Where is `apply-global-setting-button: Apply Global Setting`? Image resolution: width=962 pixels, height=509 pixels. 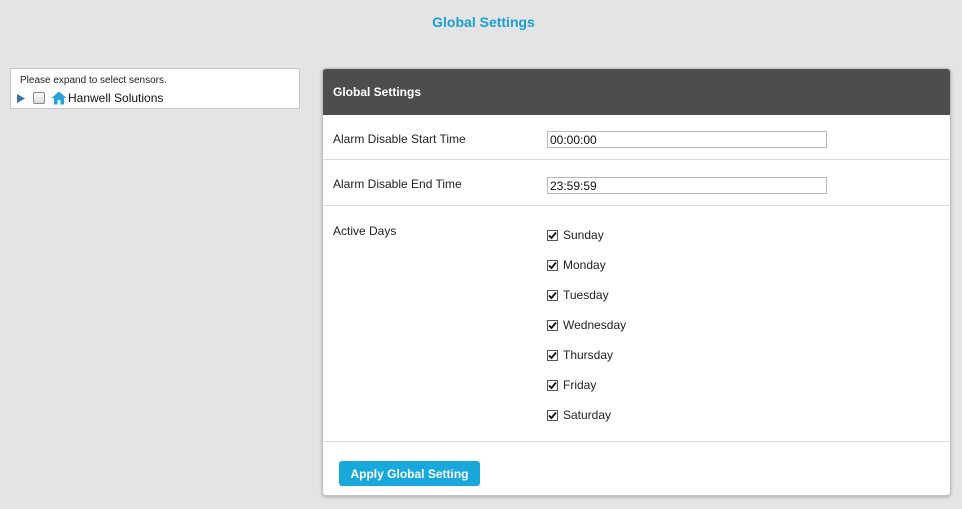
apply-global-setting-button: Apply Global Setting is located at coordinates (409, 473).